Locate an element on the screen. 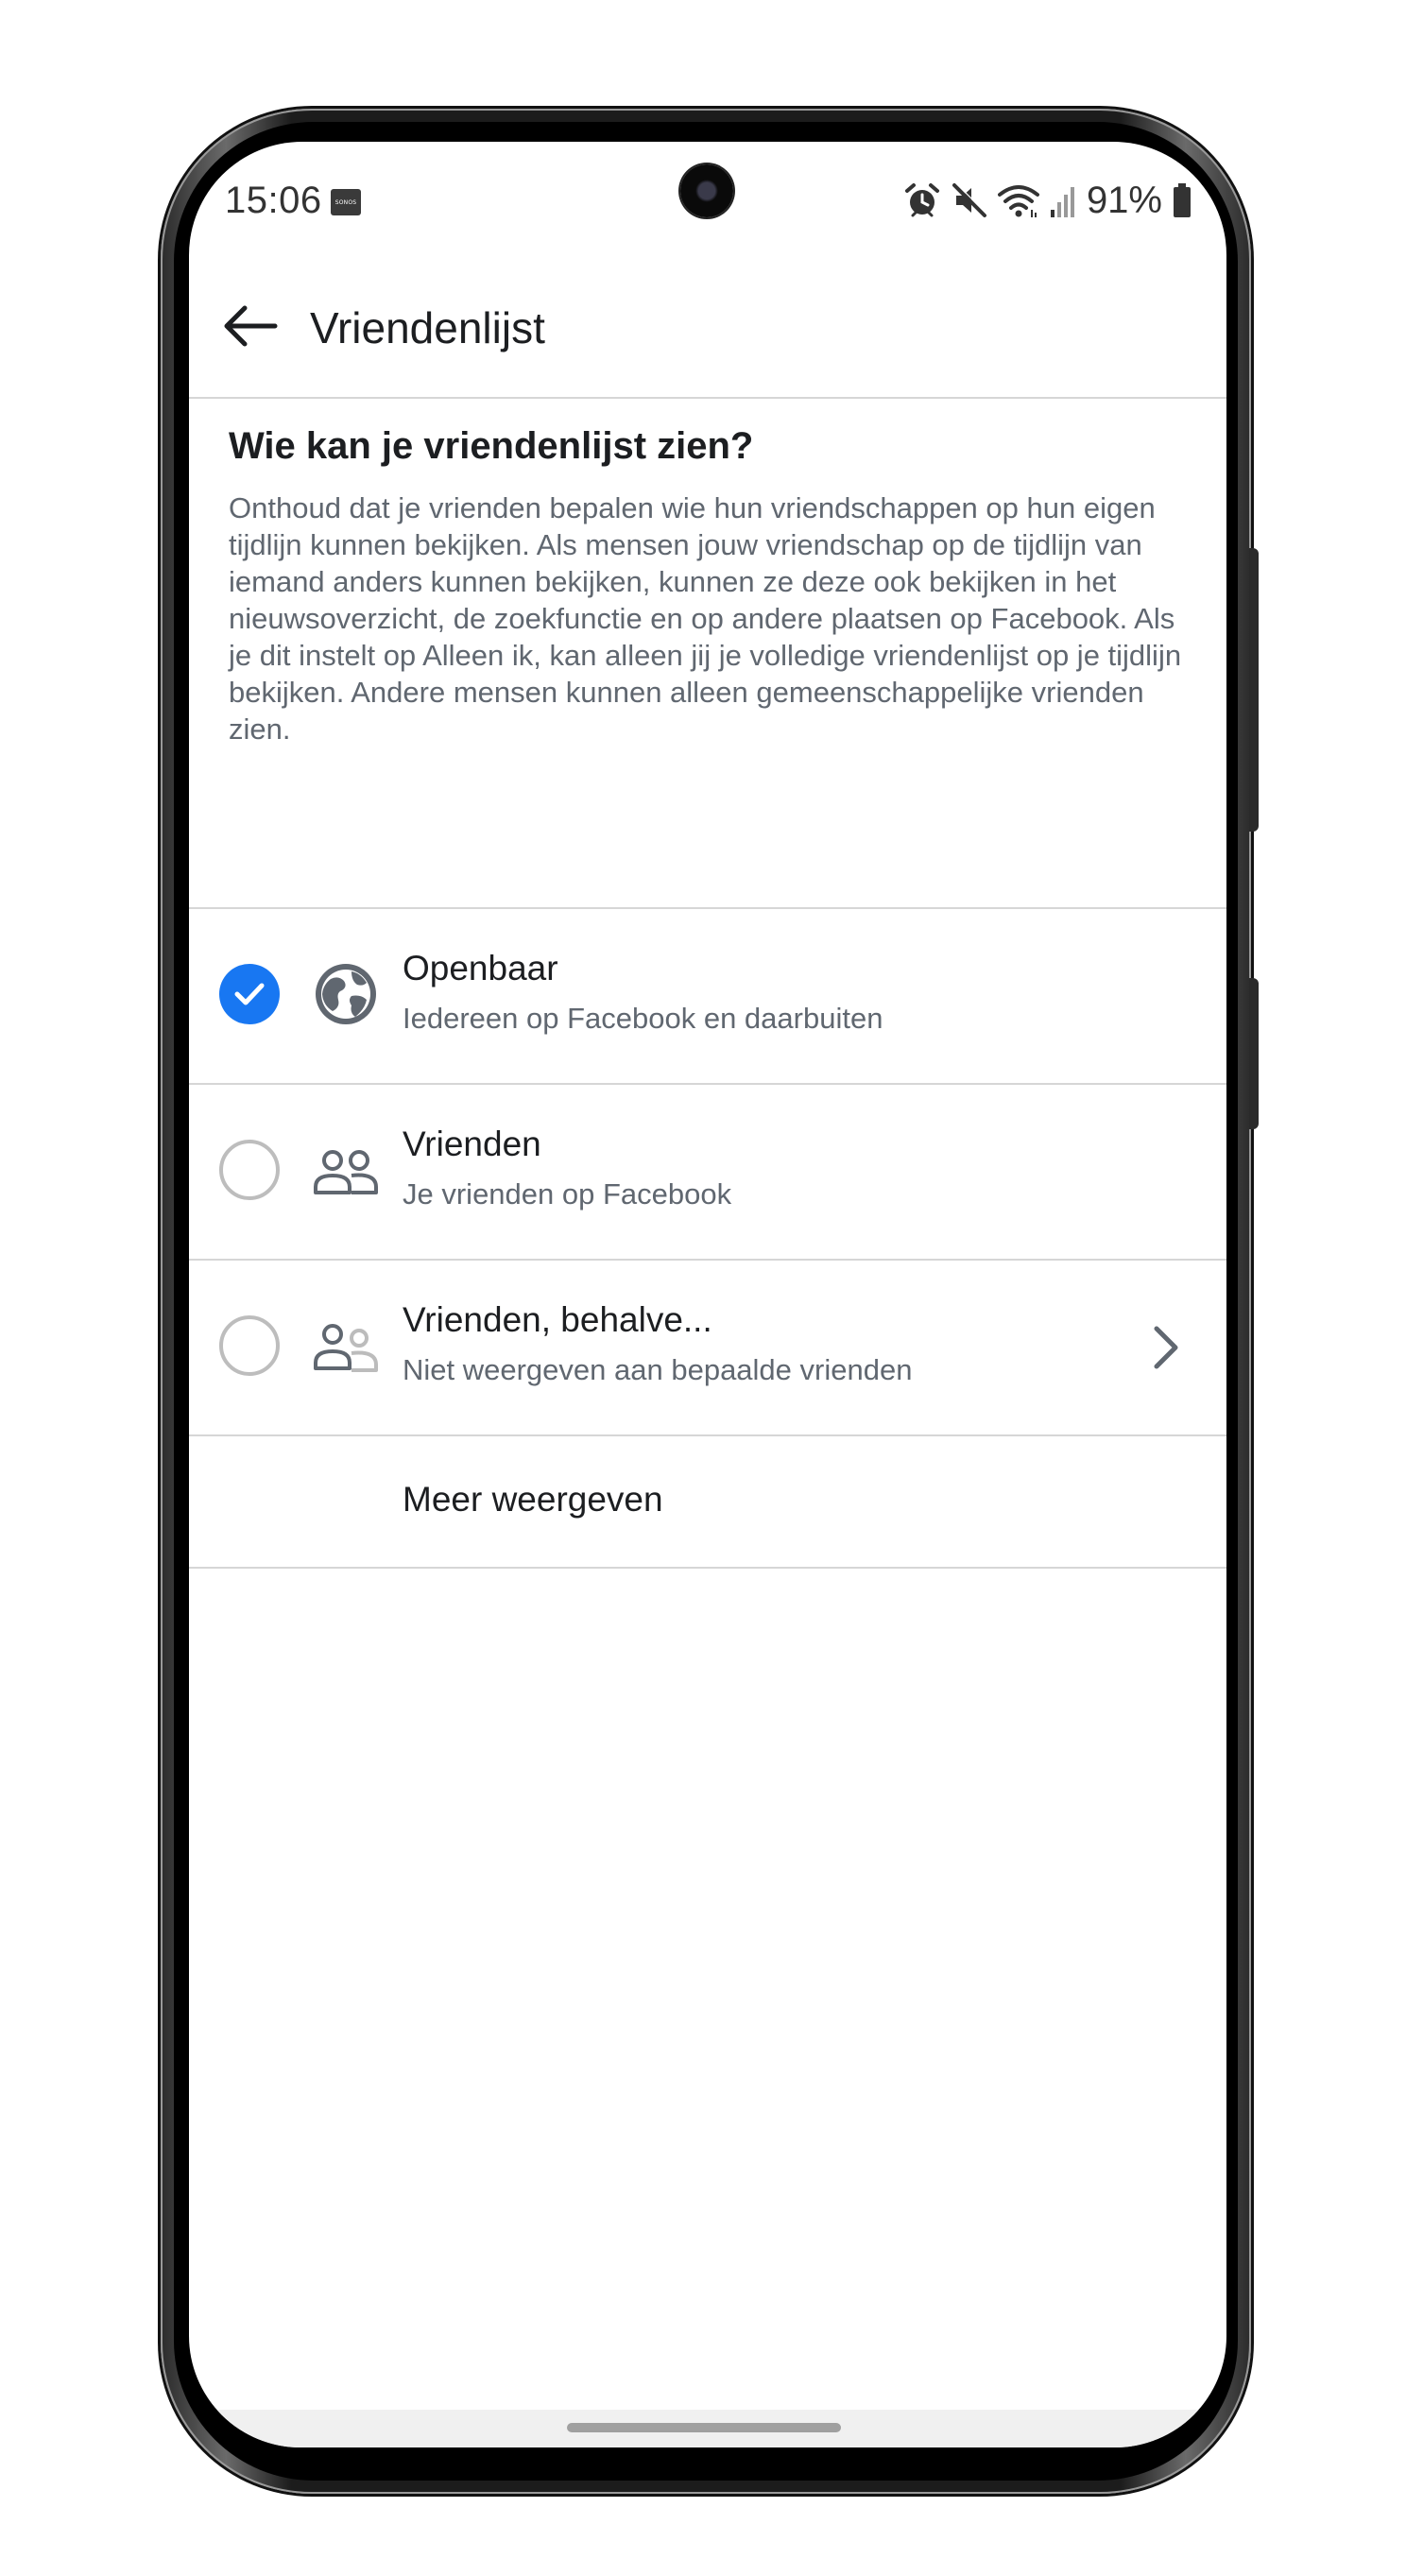 This screenshot has width=1406, height=2576. radio-selected is located at coordinates (249, 994).